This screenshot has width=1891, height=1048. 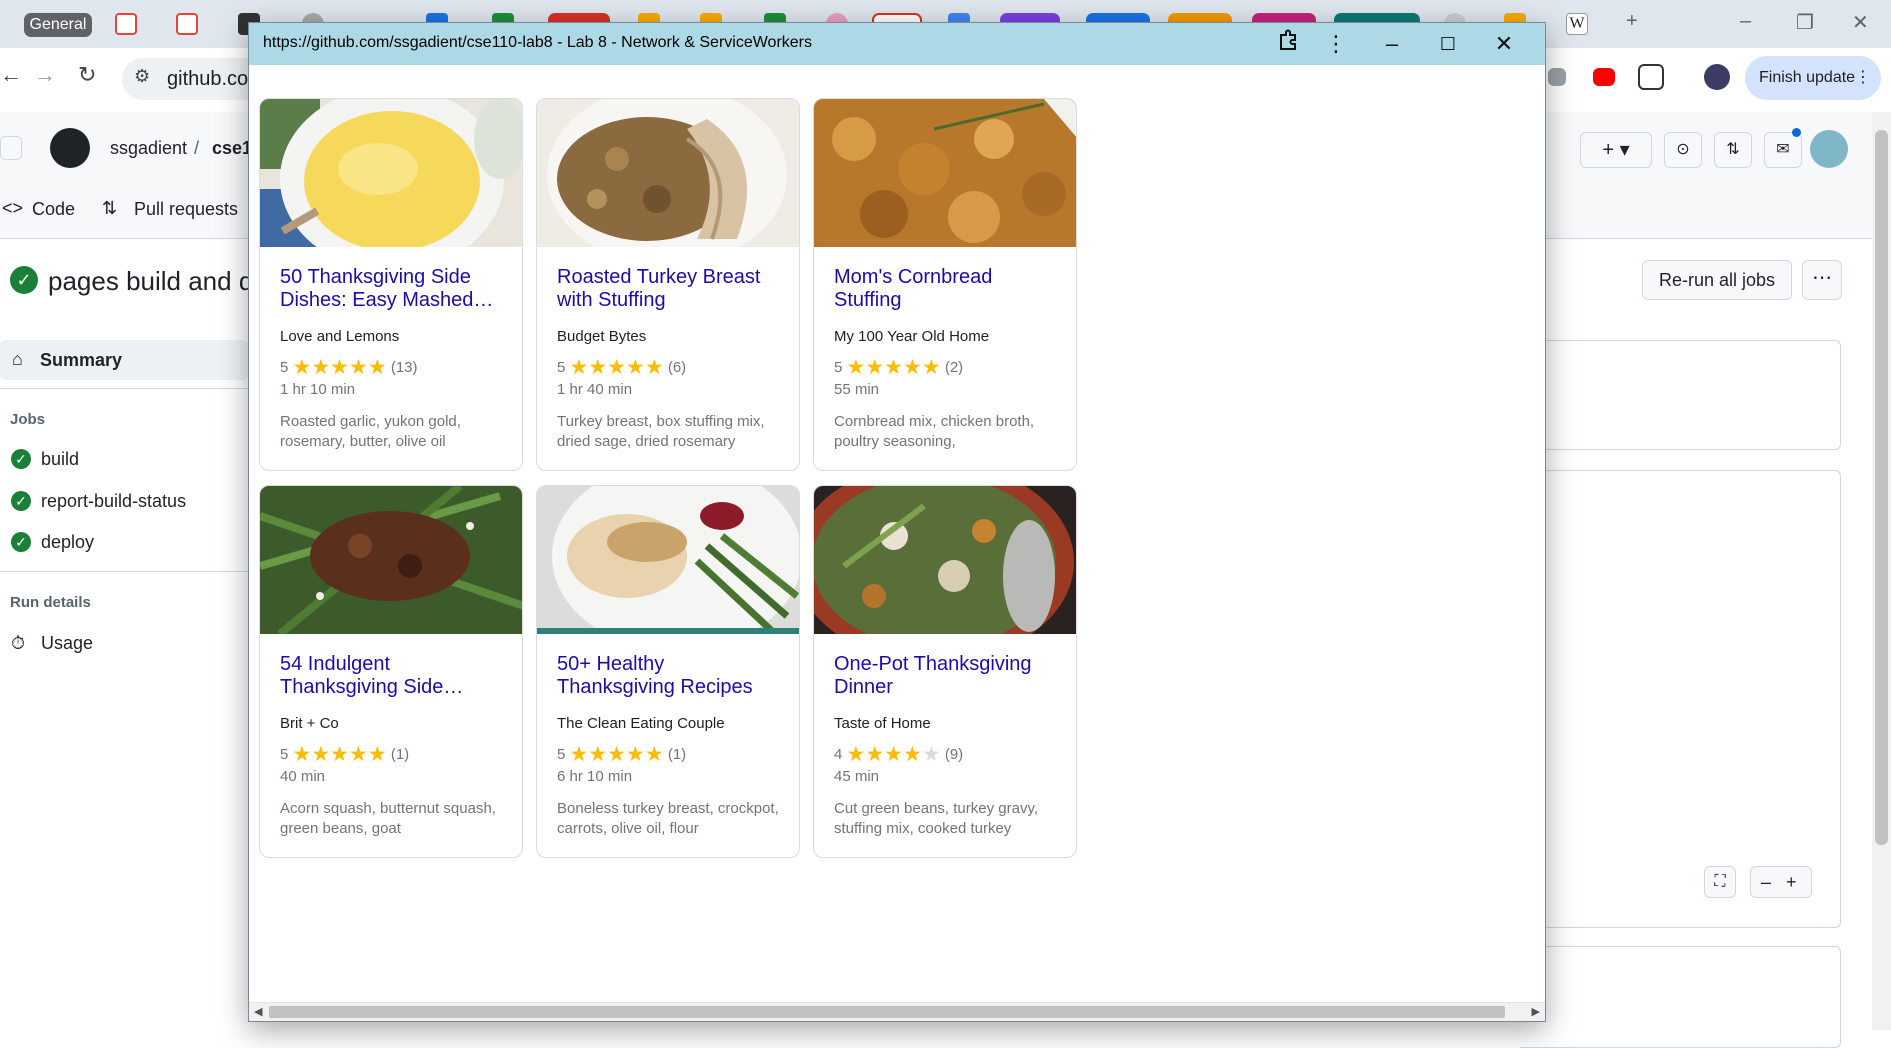 I want to click on rerun-all-jobs-button: Re-run all jobs, so click(x=1717, y=280).